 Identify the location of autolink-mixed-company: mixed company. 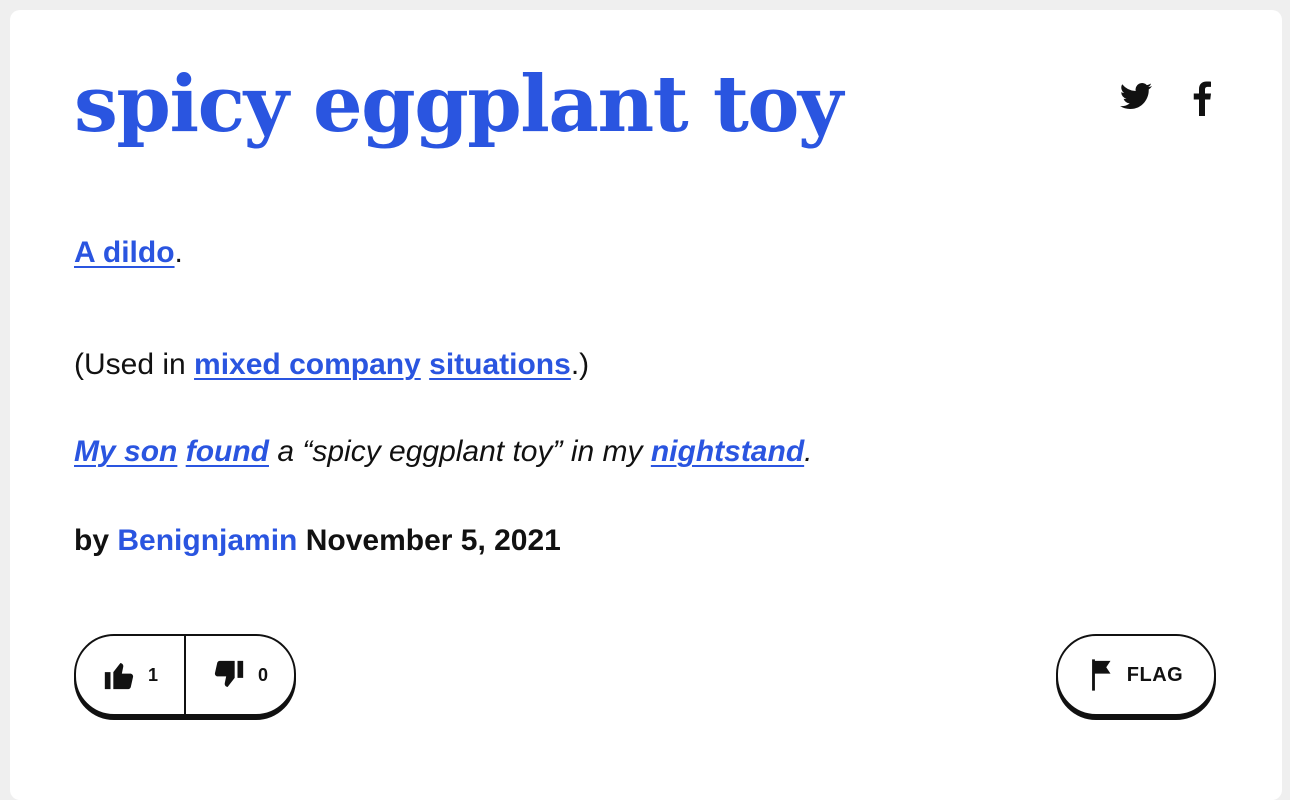
(307, 364).